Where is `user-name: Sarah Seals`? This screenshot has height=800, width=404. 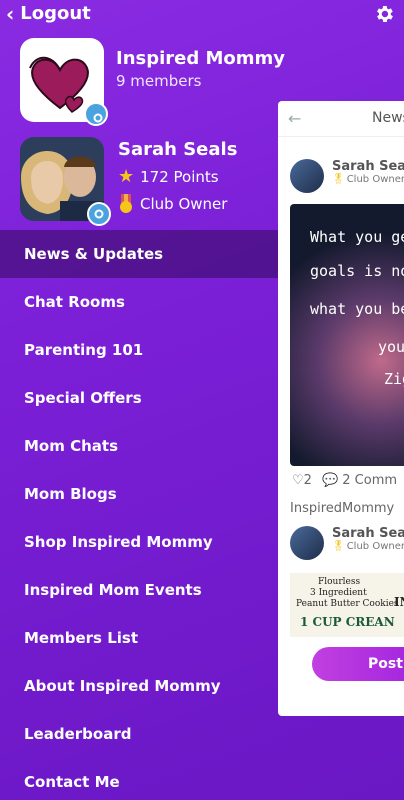 user-name: Sarah Seals is located at coordinates (178, 149).